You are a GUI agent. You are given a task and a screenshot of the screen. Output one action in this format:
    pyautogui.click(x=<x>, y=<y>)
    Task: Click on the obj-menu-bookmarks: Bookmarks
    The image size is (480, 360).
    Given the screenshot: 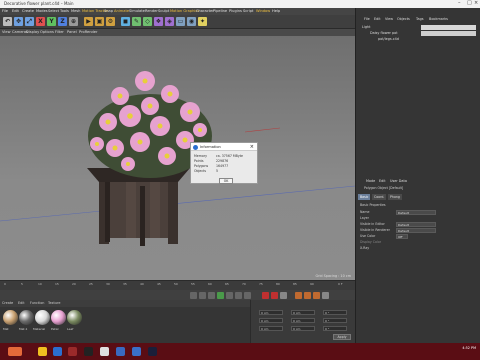 What is the action you would take?
    pyautogui.click(x=438, y=19)
    